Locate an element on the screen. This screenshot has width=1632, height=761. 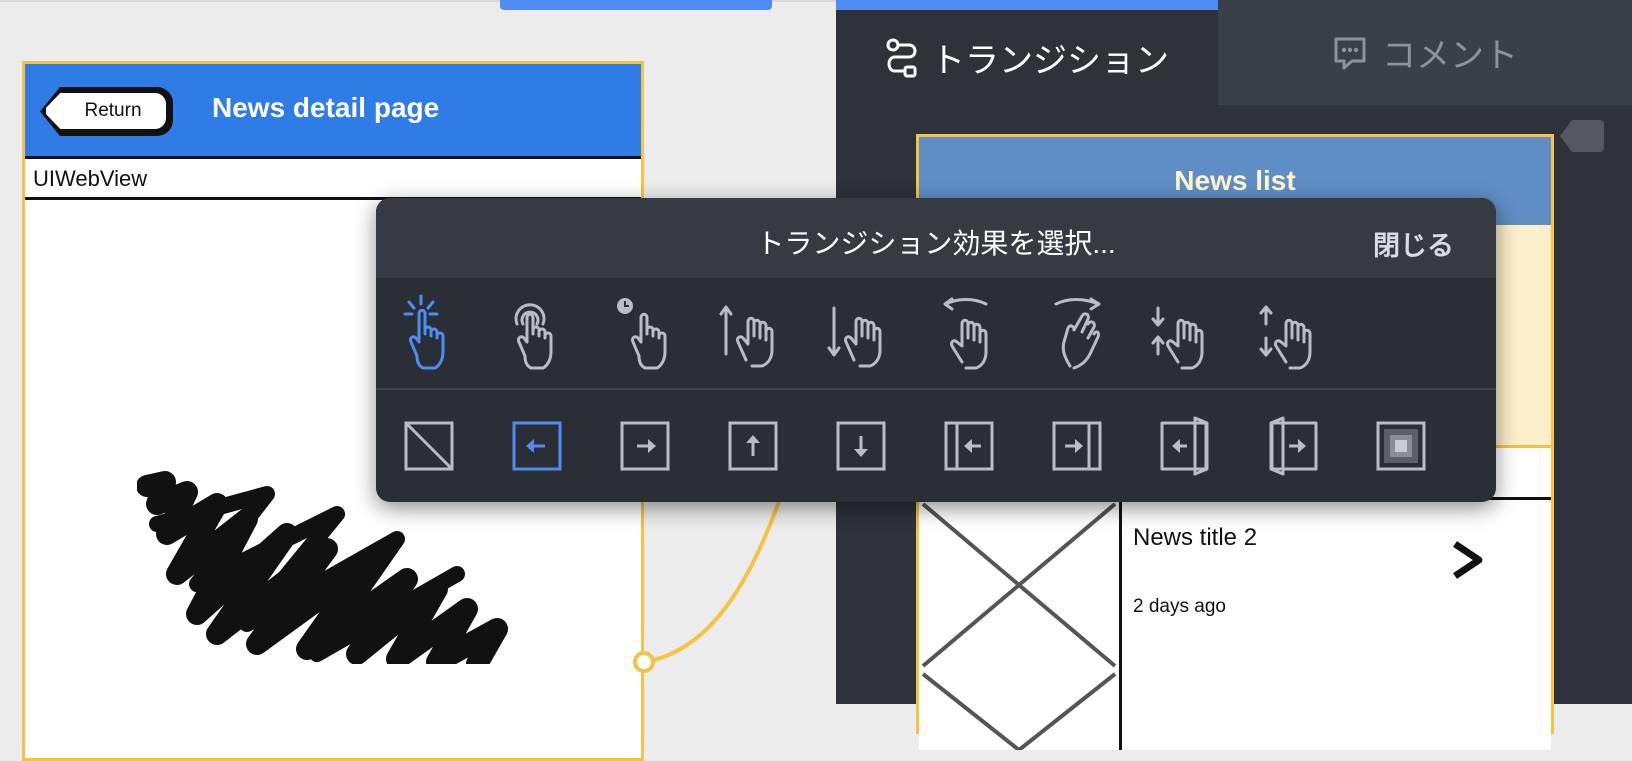
news-item-title: News title 2 is located at coordinates (1195, 537).